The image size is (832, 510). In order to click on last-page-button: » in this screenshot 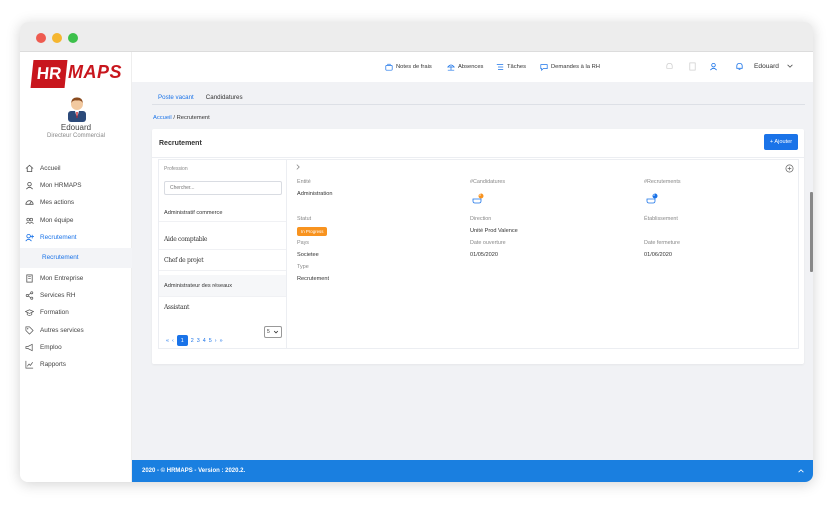, I will do `click(221, 341)`.